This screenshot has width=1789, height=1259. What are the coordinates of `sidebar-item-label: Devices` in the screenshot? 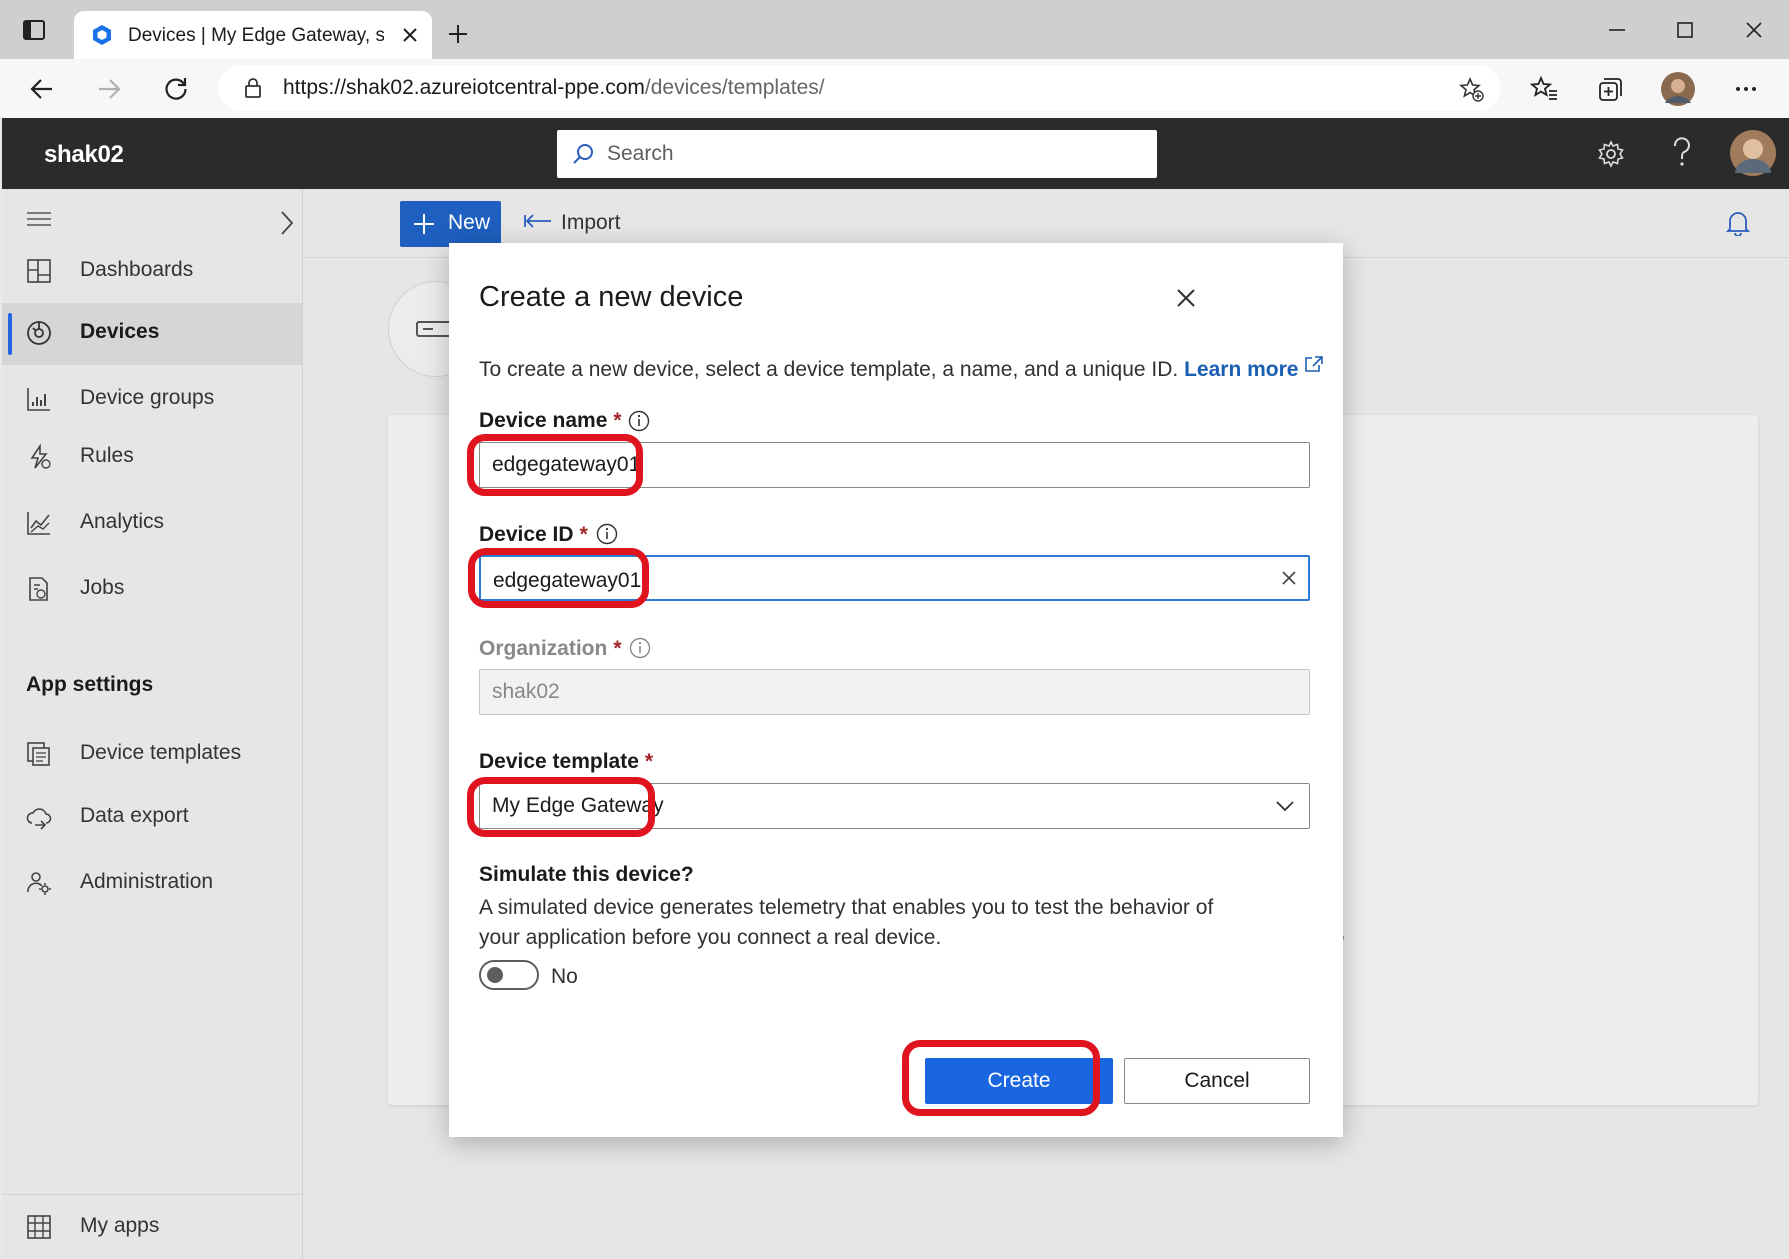 It's located at (120, 331).